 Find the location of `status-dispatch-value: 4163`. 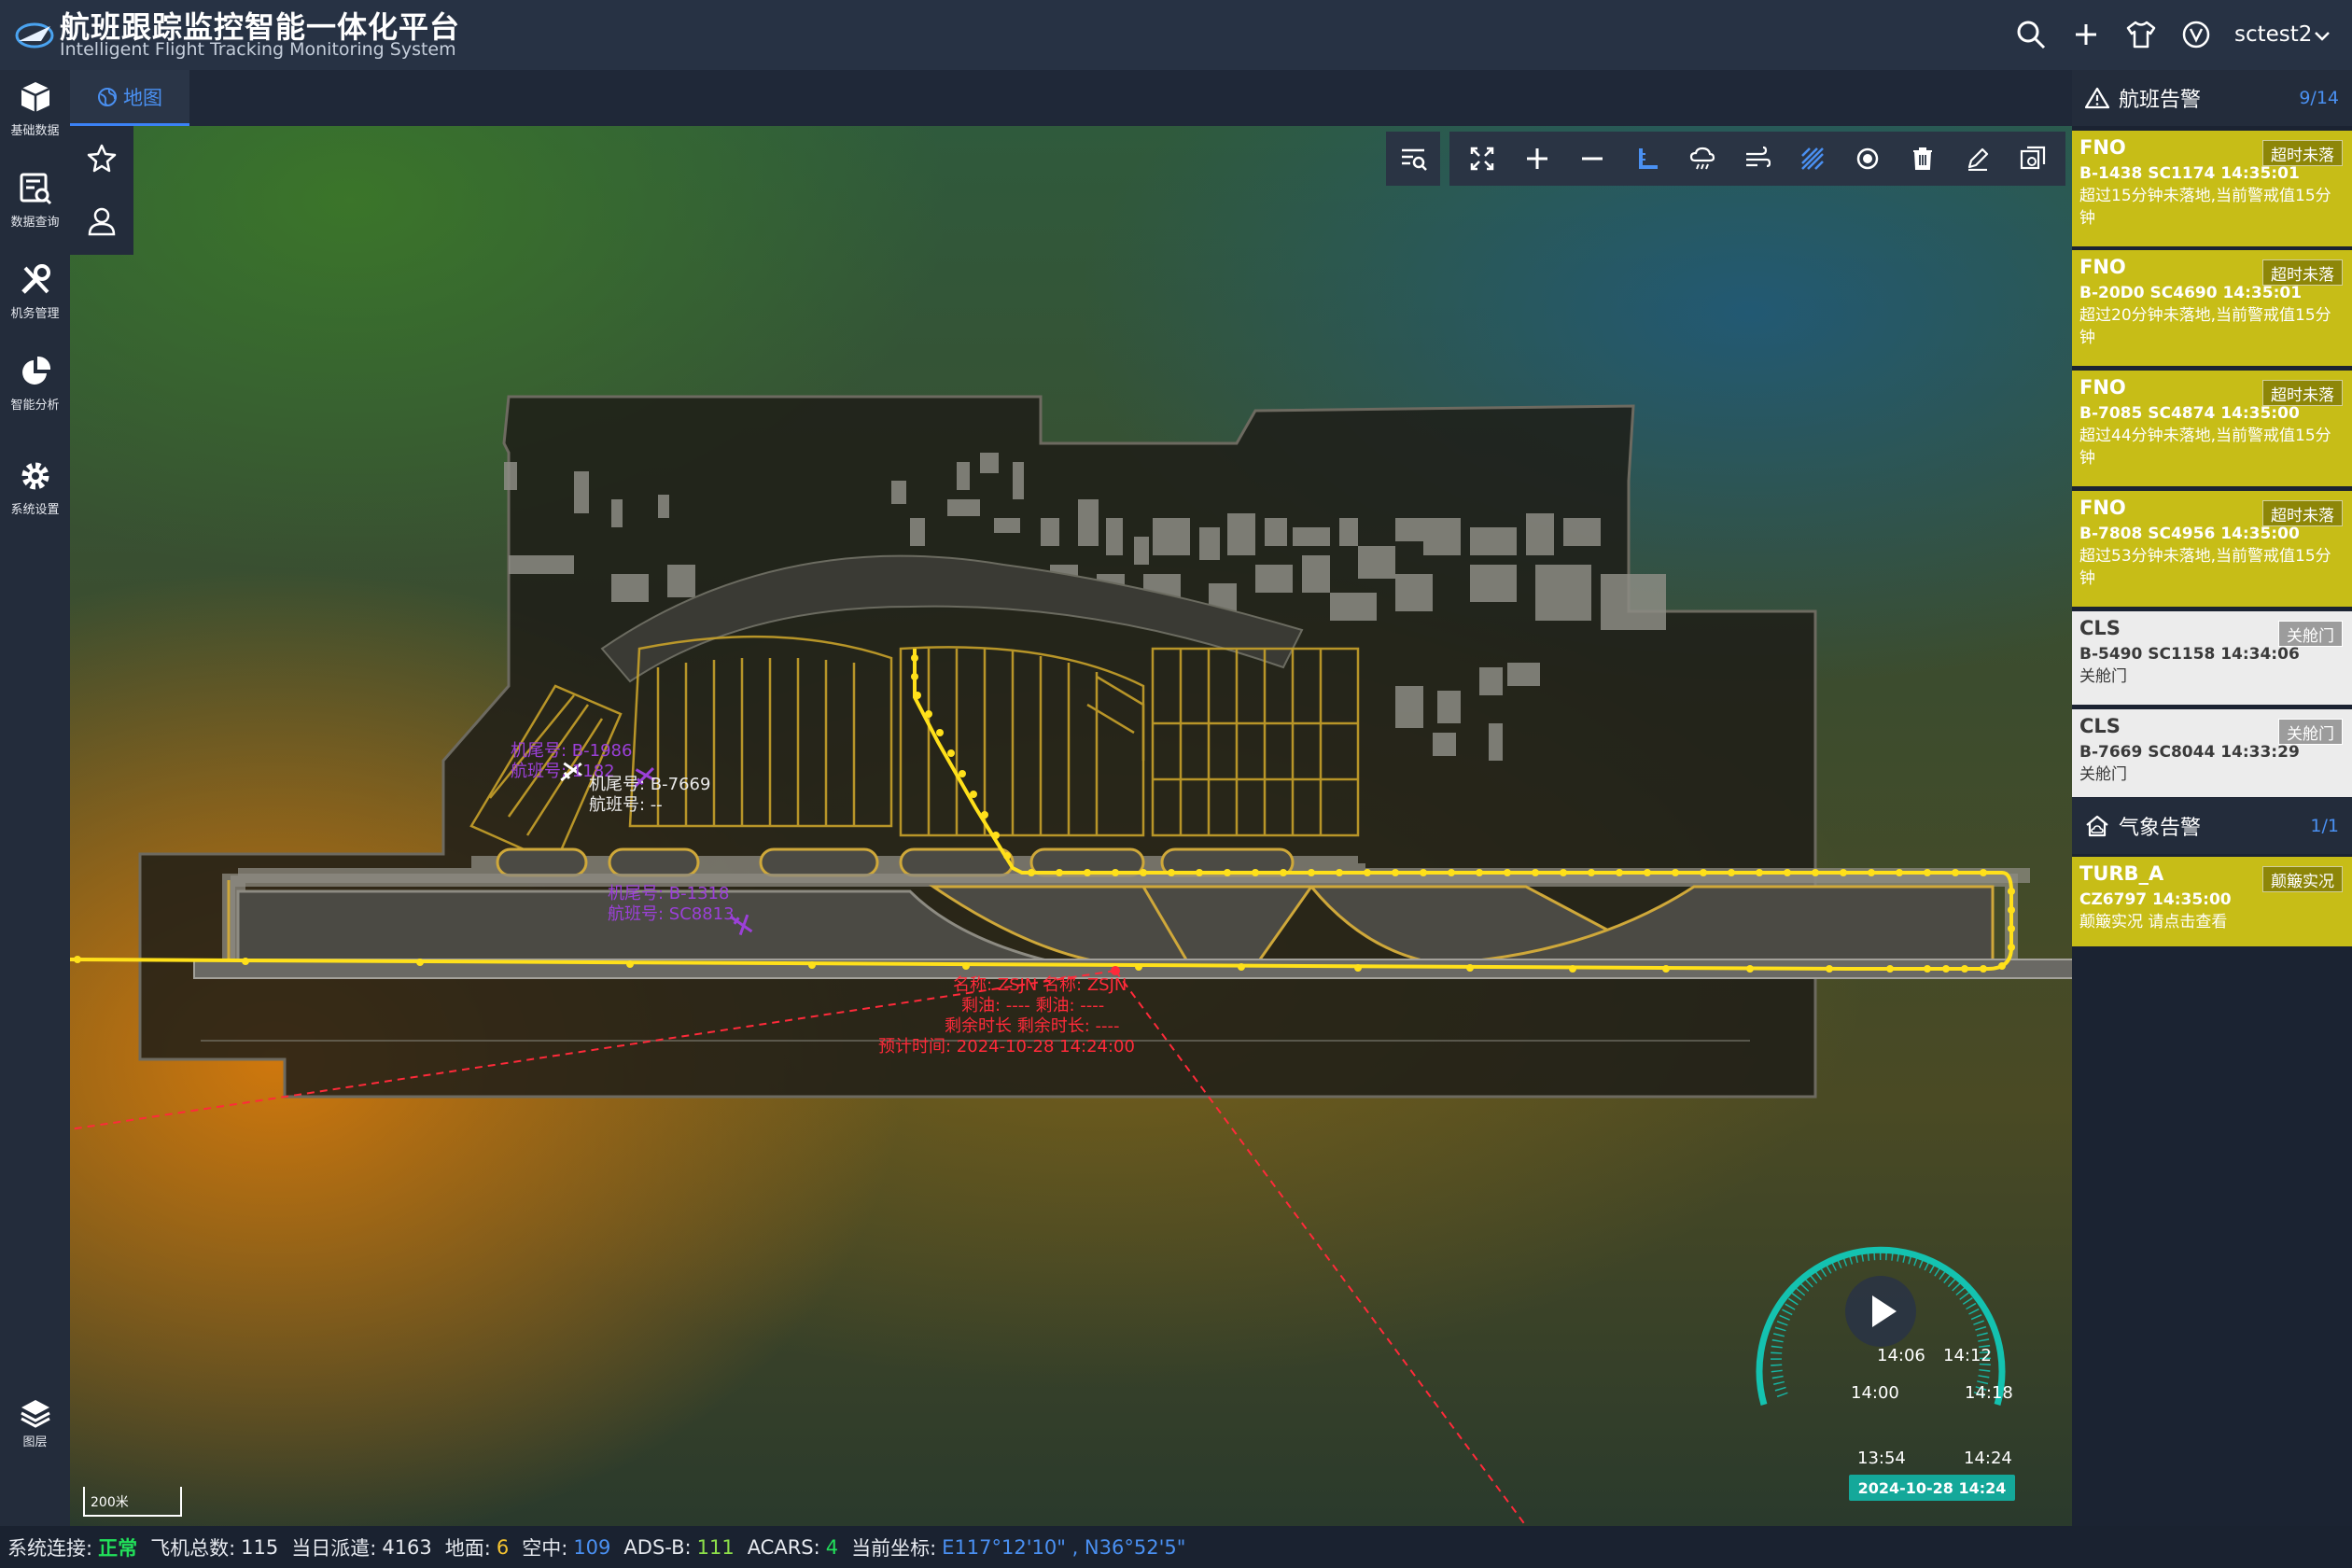

status-dispatch-value: 4163 is located at coordinates (407, 1547).